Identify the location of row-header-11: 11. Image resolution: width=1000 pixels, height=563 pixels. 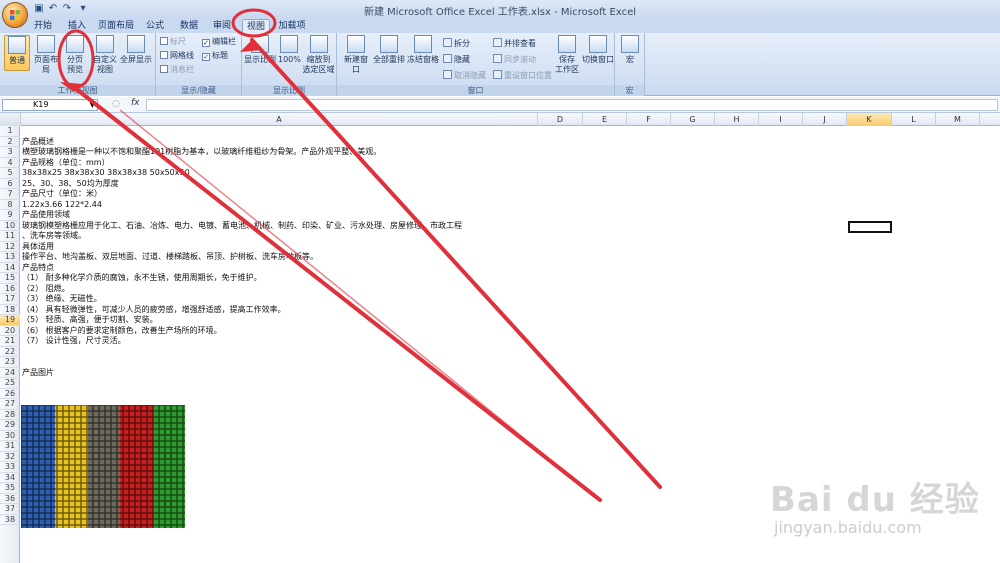
(10, 236).